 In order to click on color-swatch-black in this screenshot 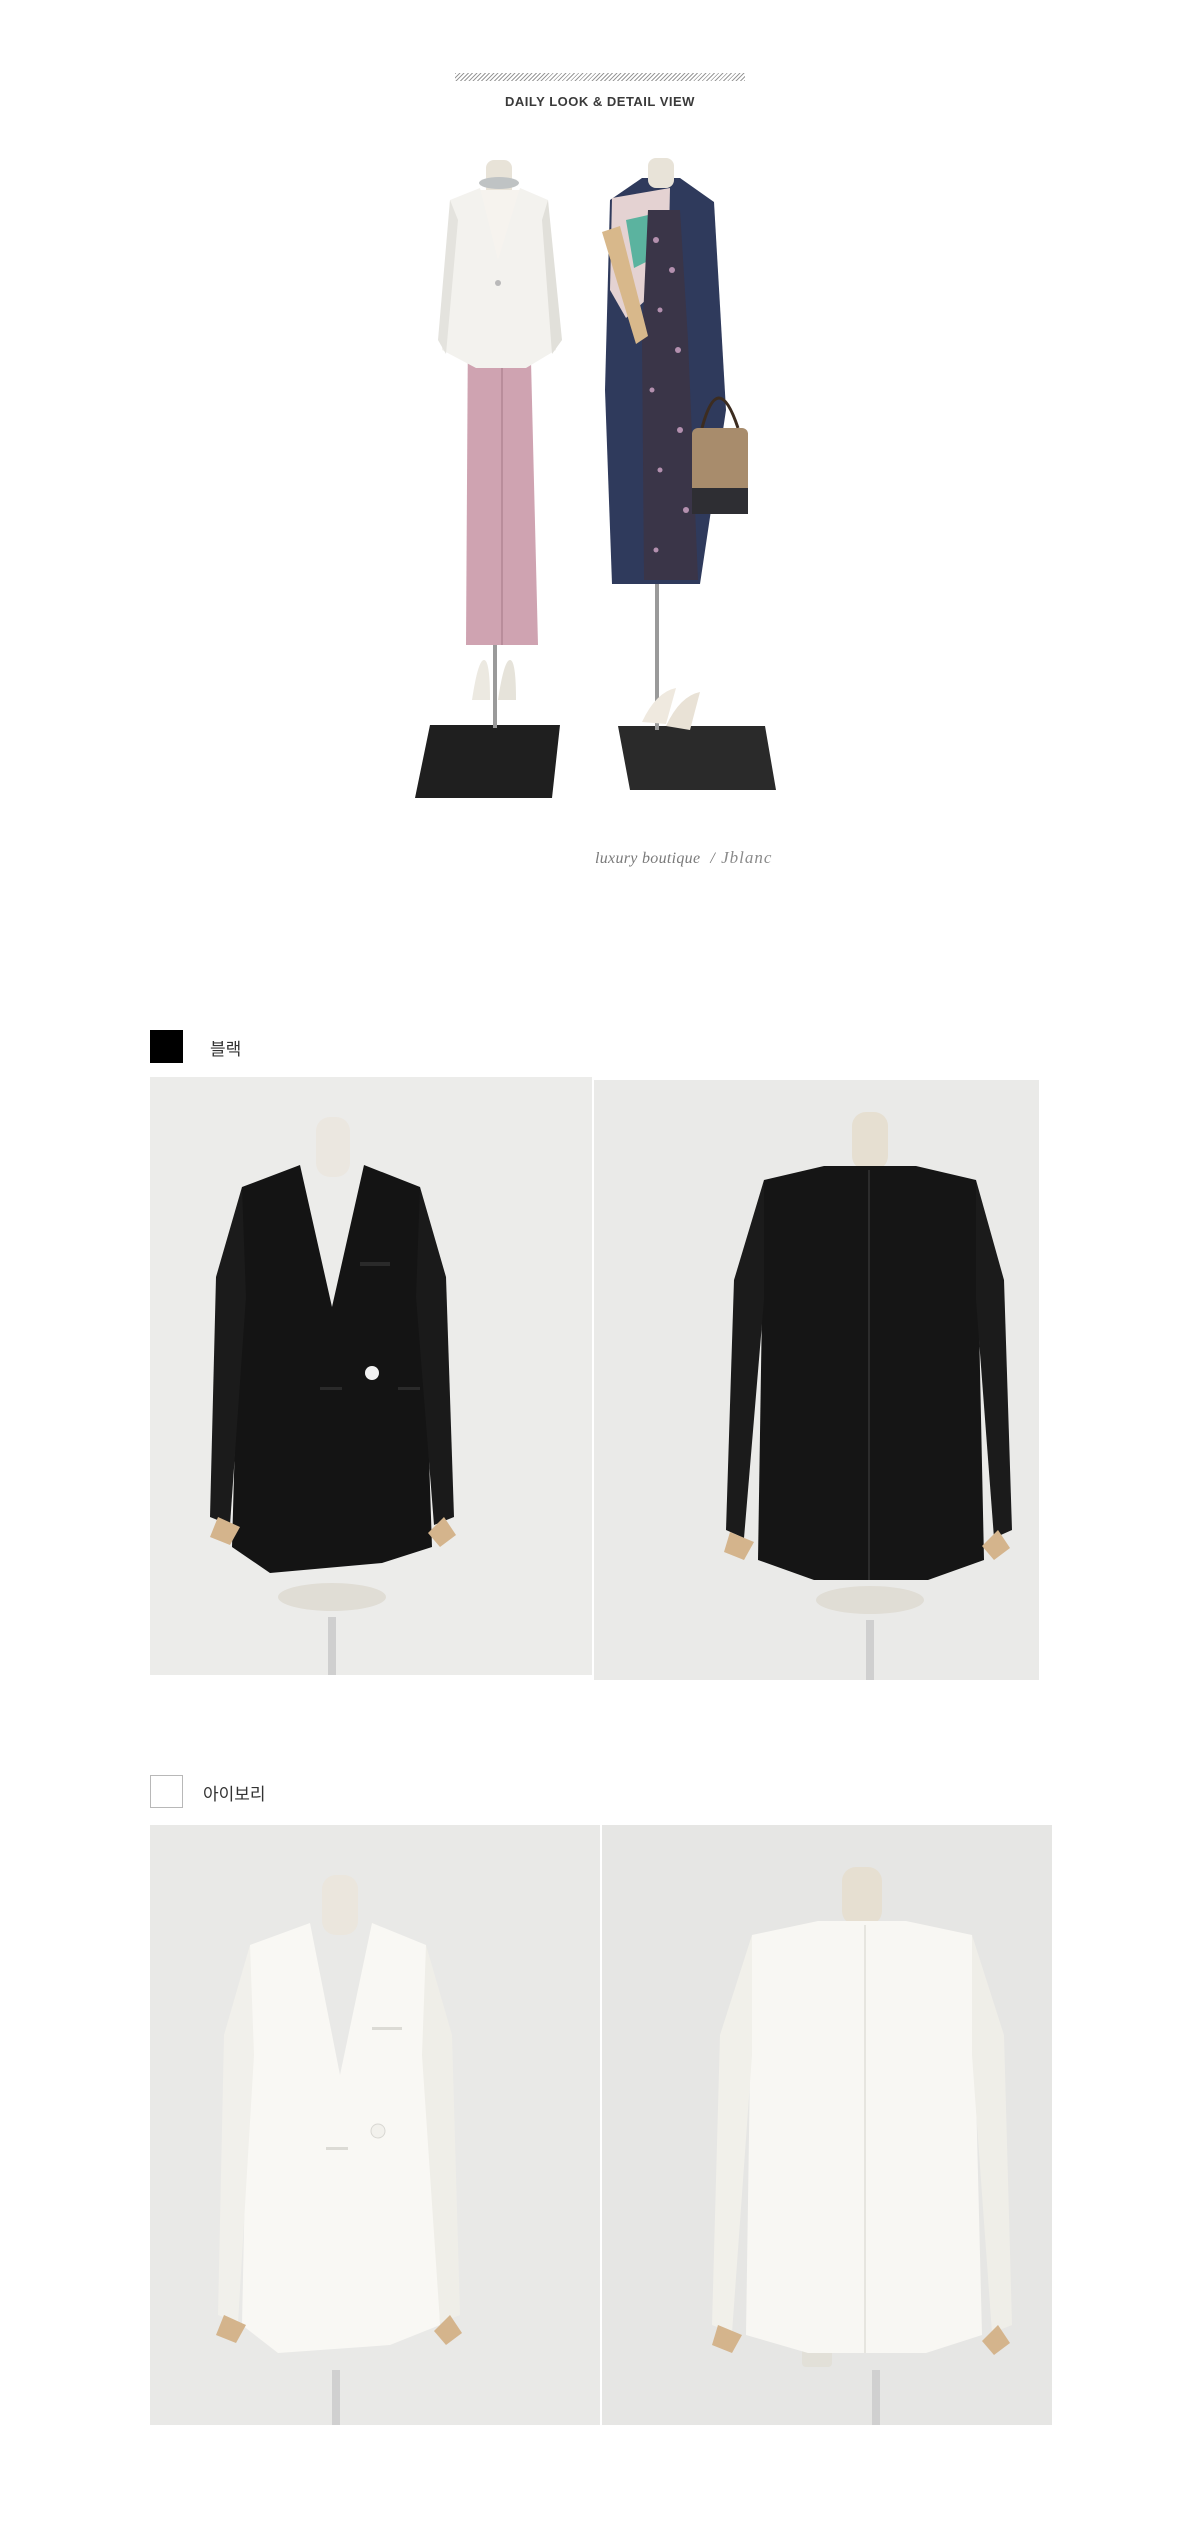, I will do `click(166, 1046)`.